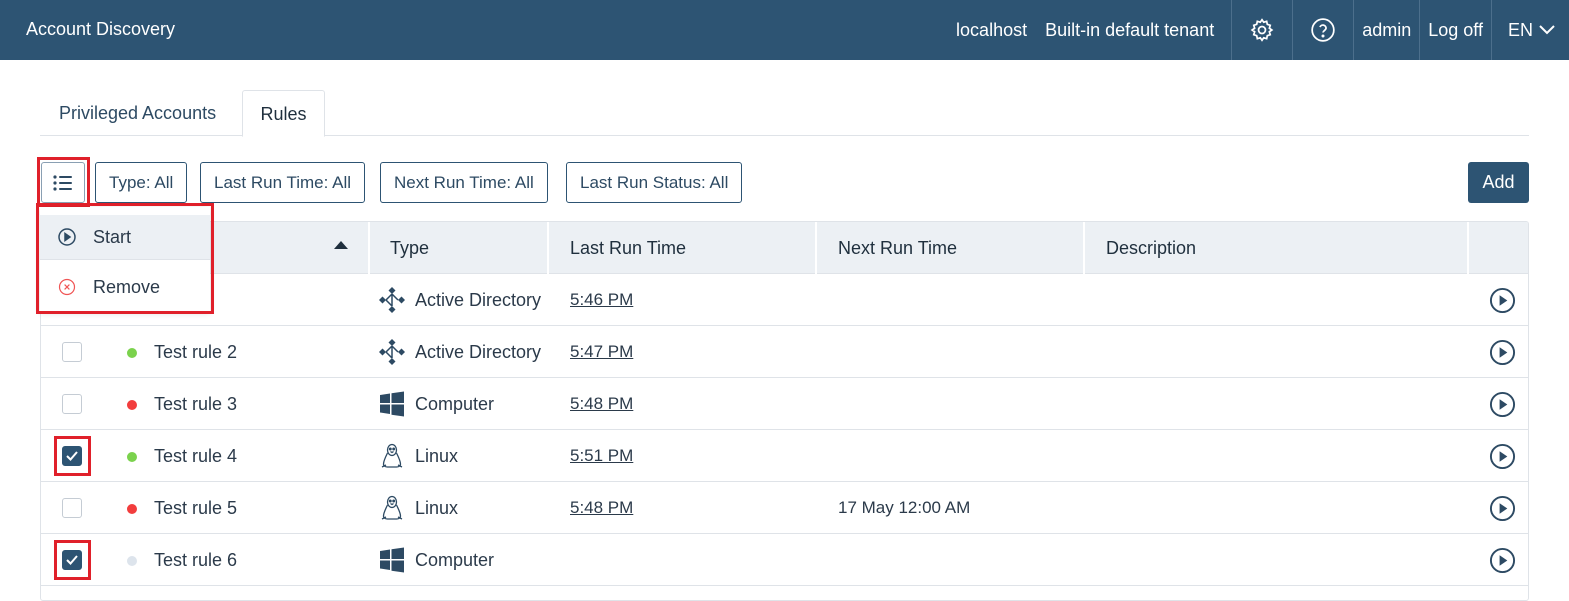  What do you see at coordinates (341, 245) in the screenshot?
I see `sort-ascending-icon` at bounding box center [341, 245].